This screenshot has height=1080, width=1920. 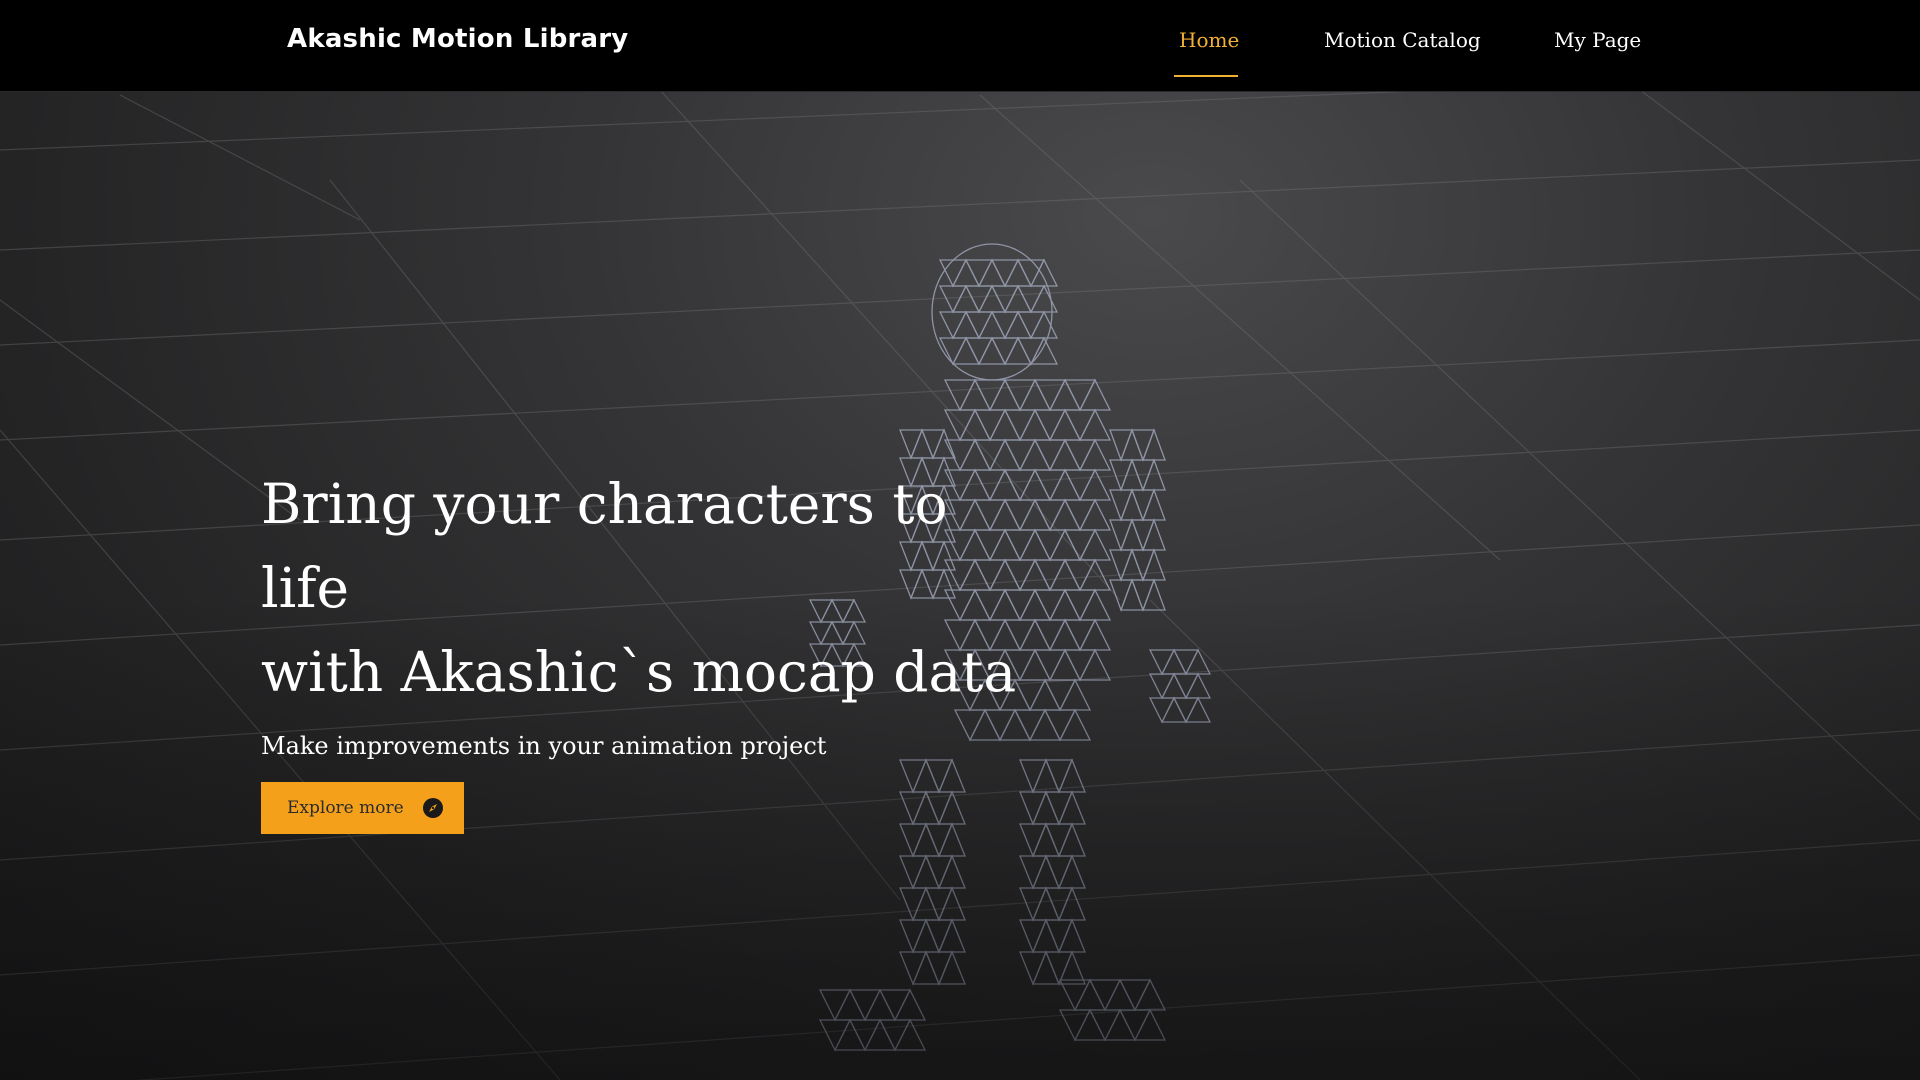 I want to click on compass-icon, so click(x=433, y=808).